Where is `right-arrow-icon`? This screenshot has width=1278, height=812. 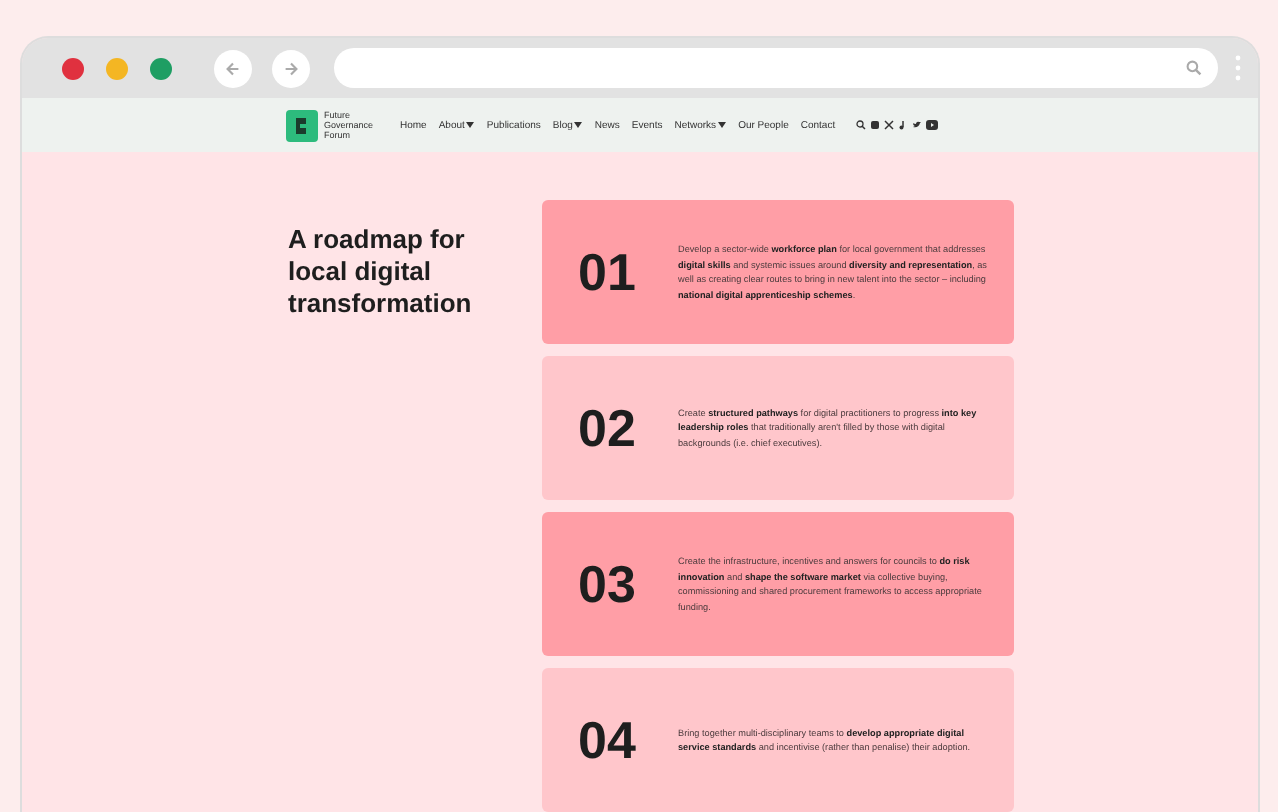 right-arrow-icon is located at coordinates (291, 68).